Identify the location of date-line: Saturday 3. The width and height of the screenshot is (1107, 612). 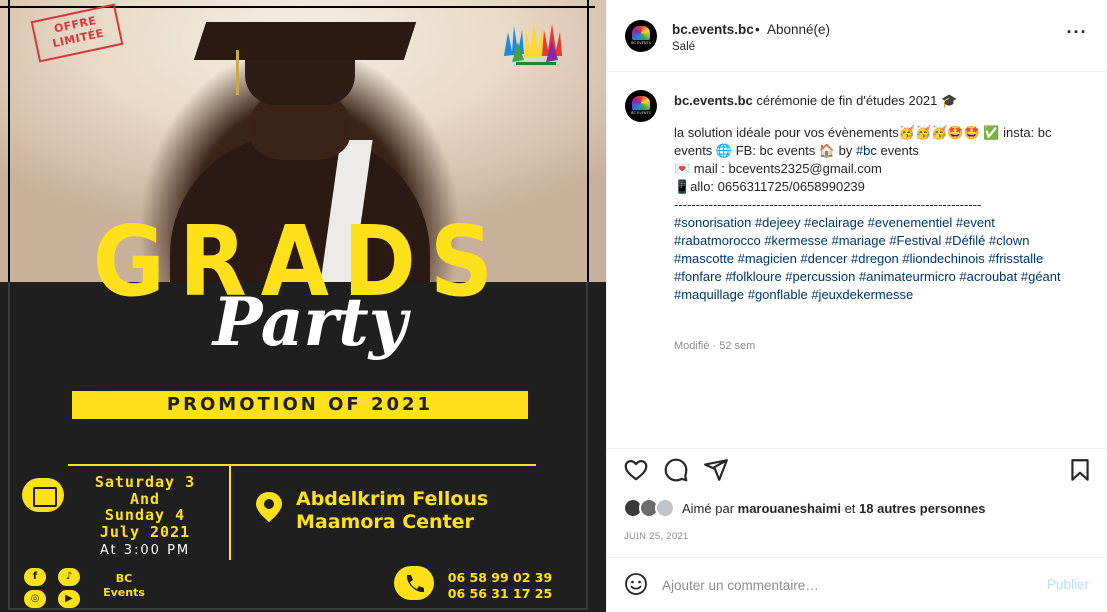
(145, 482).